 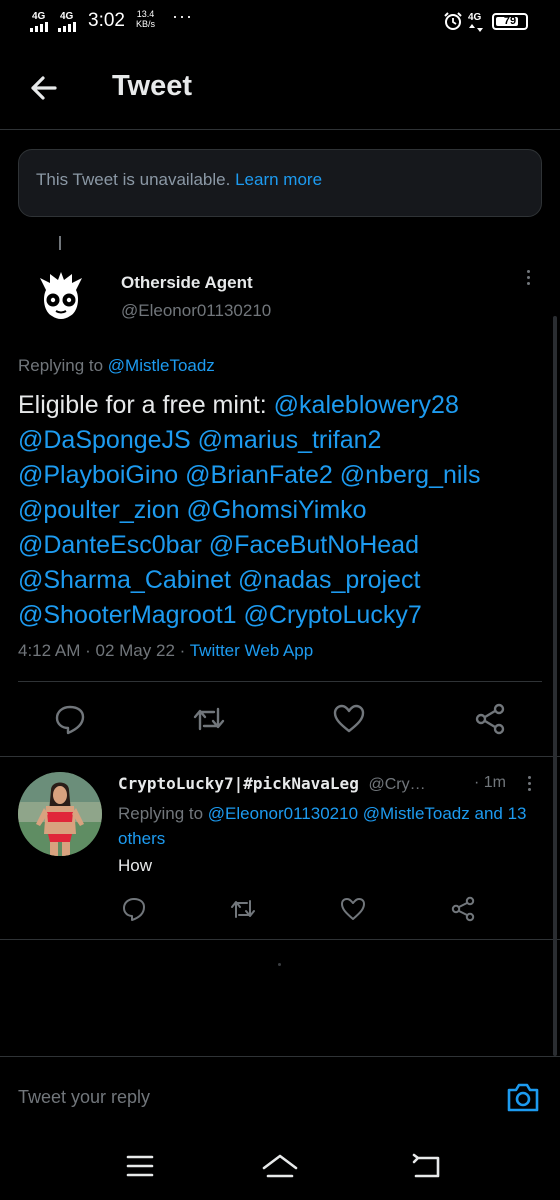 I want to click on tweet-reply-input: Tweet your reply, so click(x=84, y=1097).